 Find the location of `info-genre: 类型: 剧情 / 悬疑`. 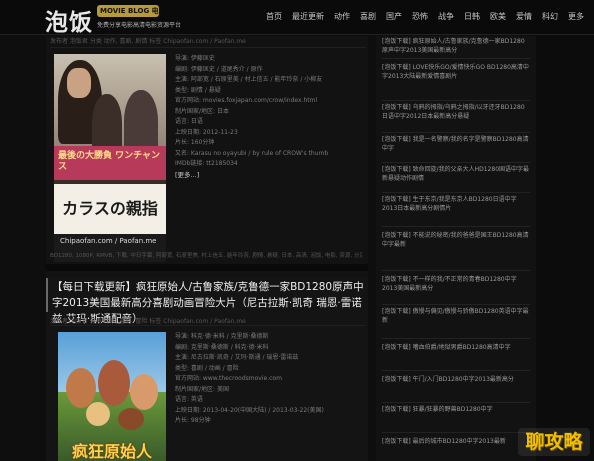

info-genre: 类型: 剧情 / 悬疑 is located at coordinates (198, 90).